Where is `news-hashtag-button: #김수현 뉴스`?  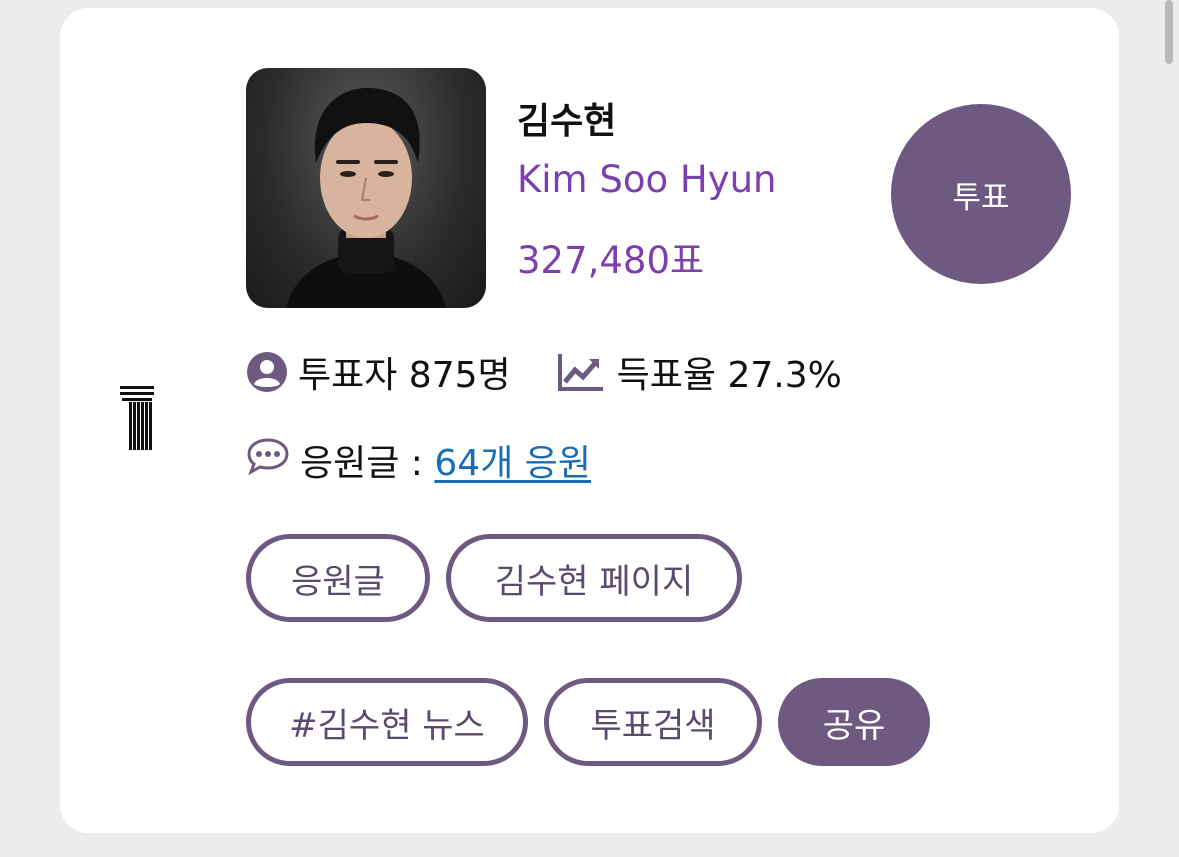
news-hashtag-button: #김수현 뉴스 is located at coordinates (387, 722).